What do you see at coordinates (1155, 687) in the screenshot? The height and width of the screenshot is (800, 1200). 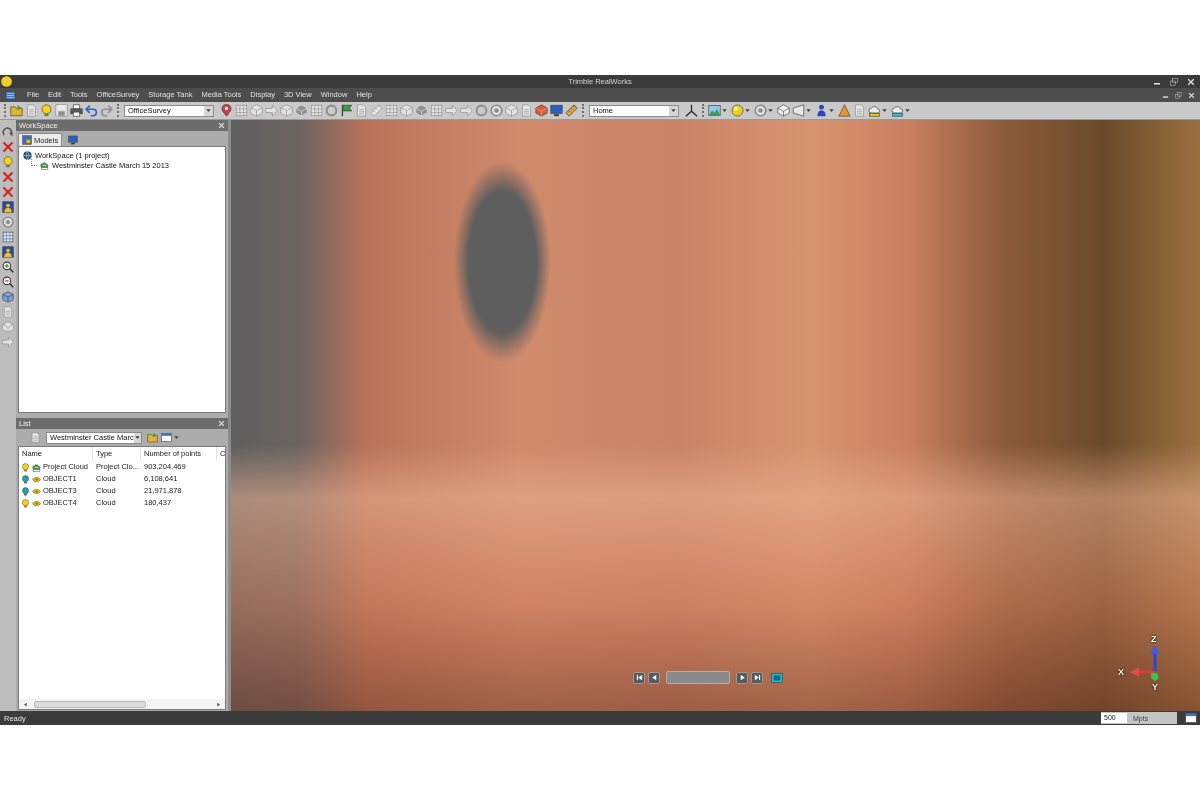 I see `axis-label: Y` at bounding box center [1155, 687].